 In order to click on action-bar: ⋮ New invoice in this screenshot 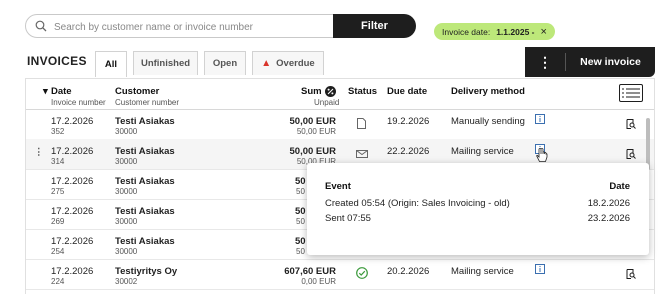, I will do `click(590, 62)`.